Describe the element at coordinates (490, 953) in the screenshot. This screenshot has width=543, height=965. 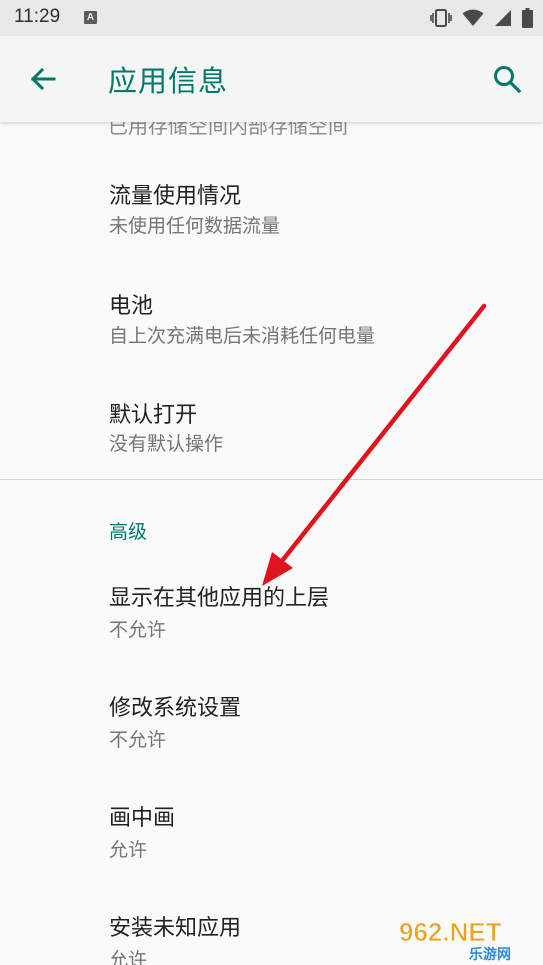
I see `watermark-sub: 乐游网` at that location.